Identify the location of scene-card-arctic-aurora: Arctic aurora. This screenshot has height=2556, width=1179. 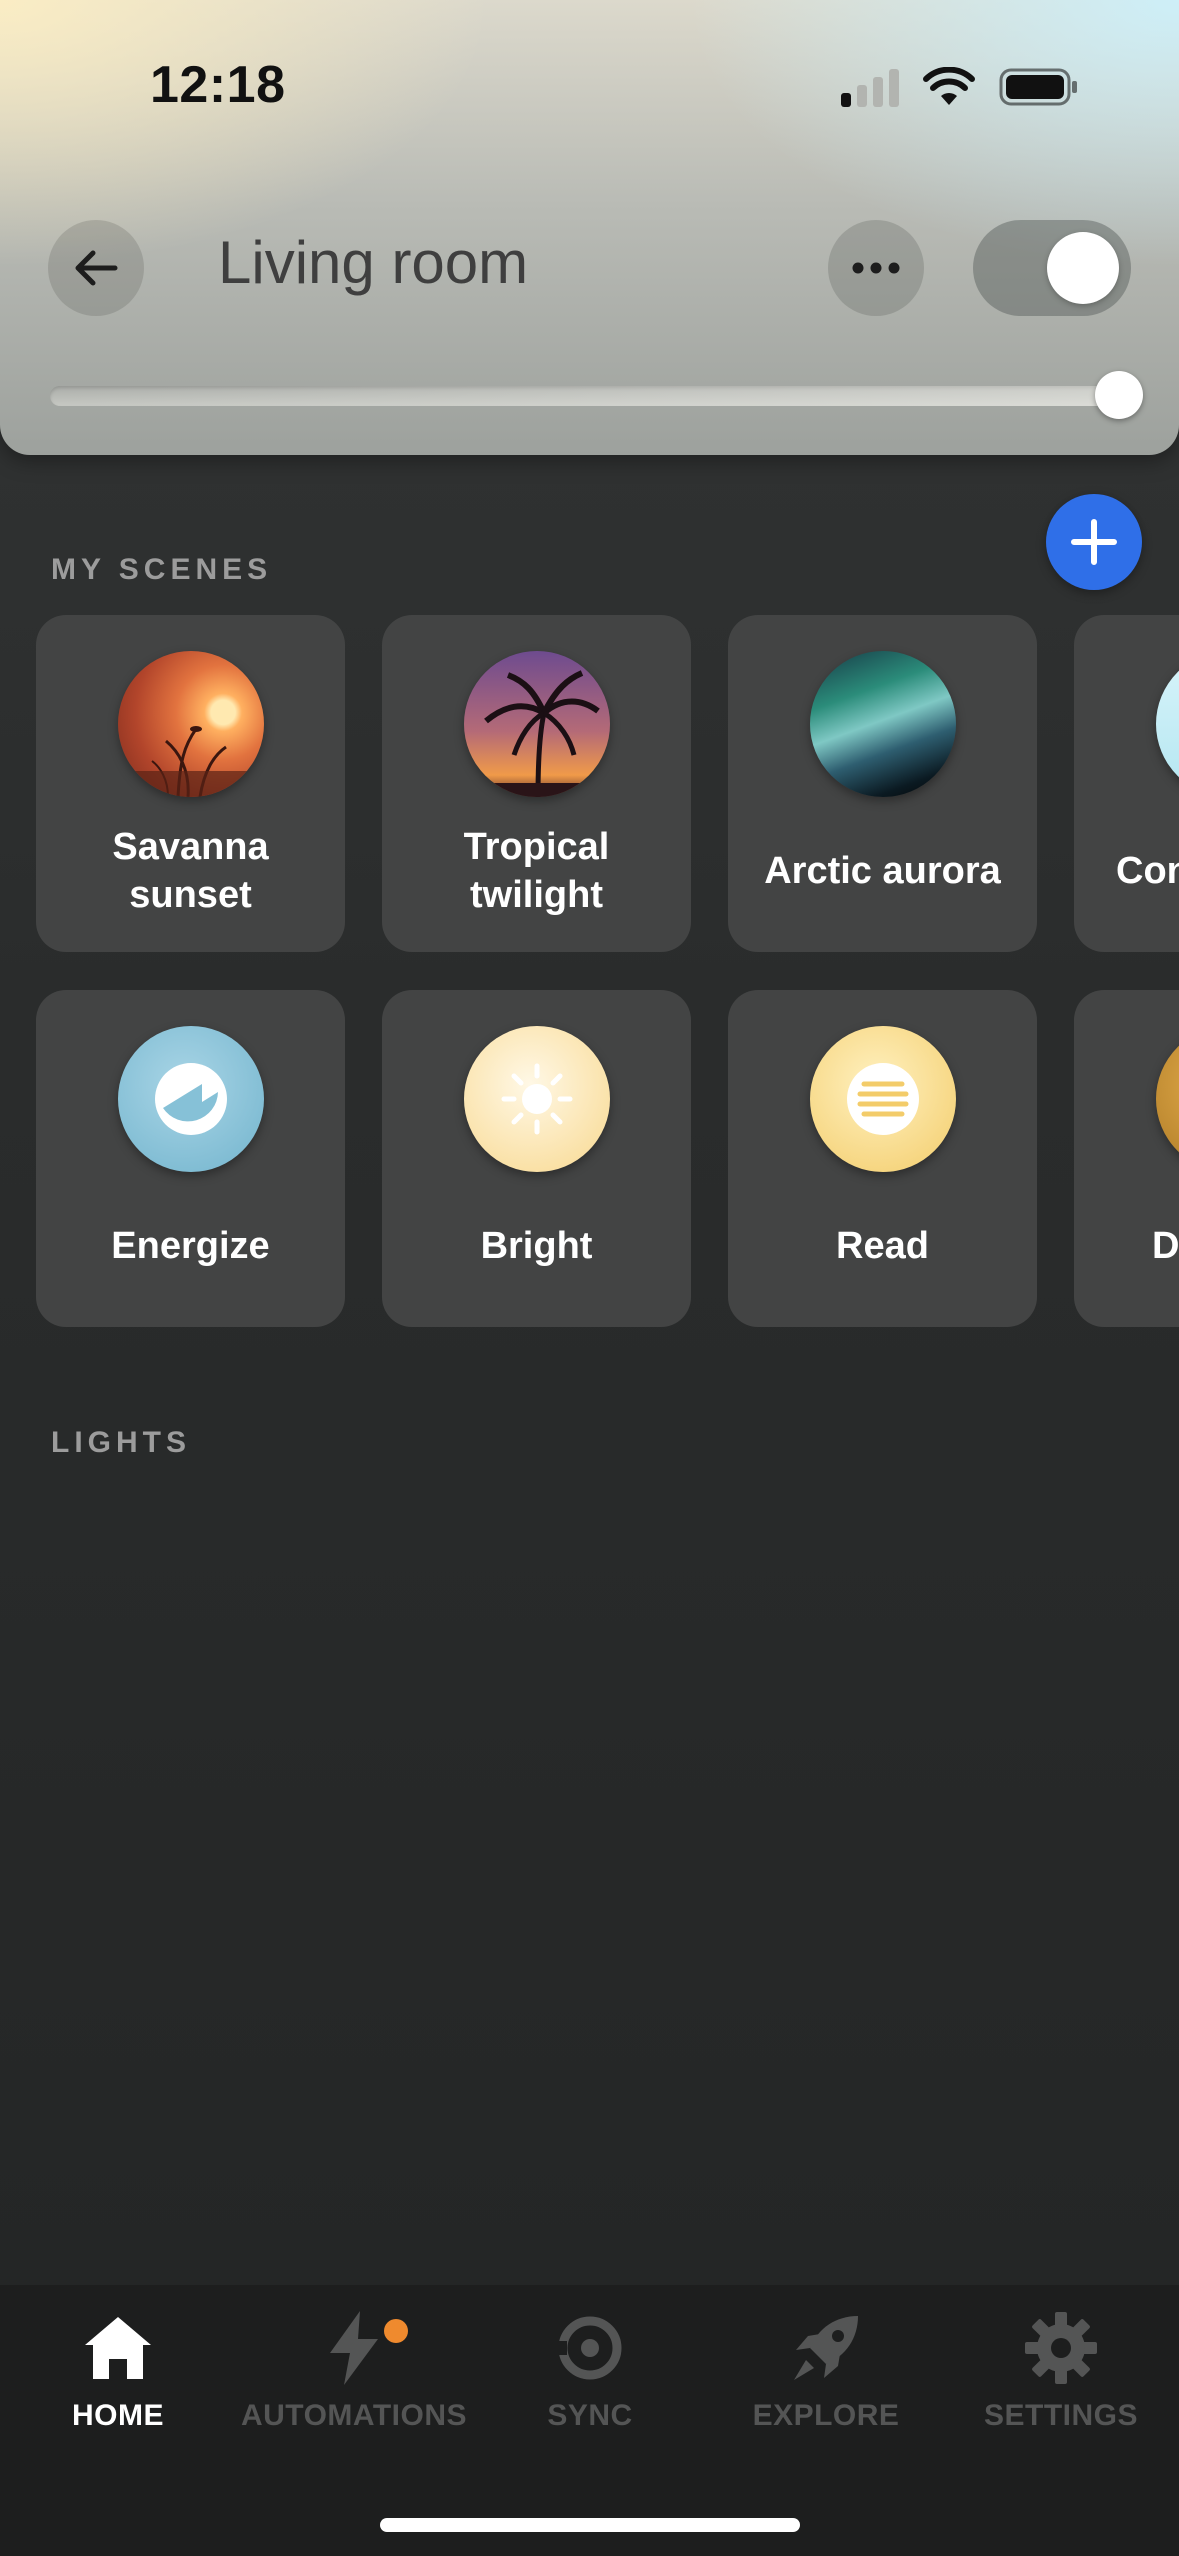
(882, 783).